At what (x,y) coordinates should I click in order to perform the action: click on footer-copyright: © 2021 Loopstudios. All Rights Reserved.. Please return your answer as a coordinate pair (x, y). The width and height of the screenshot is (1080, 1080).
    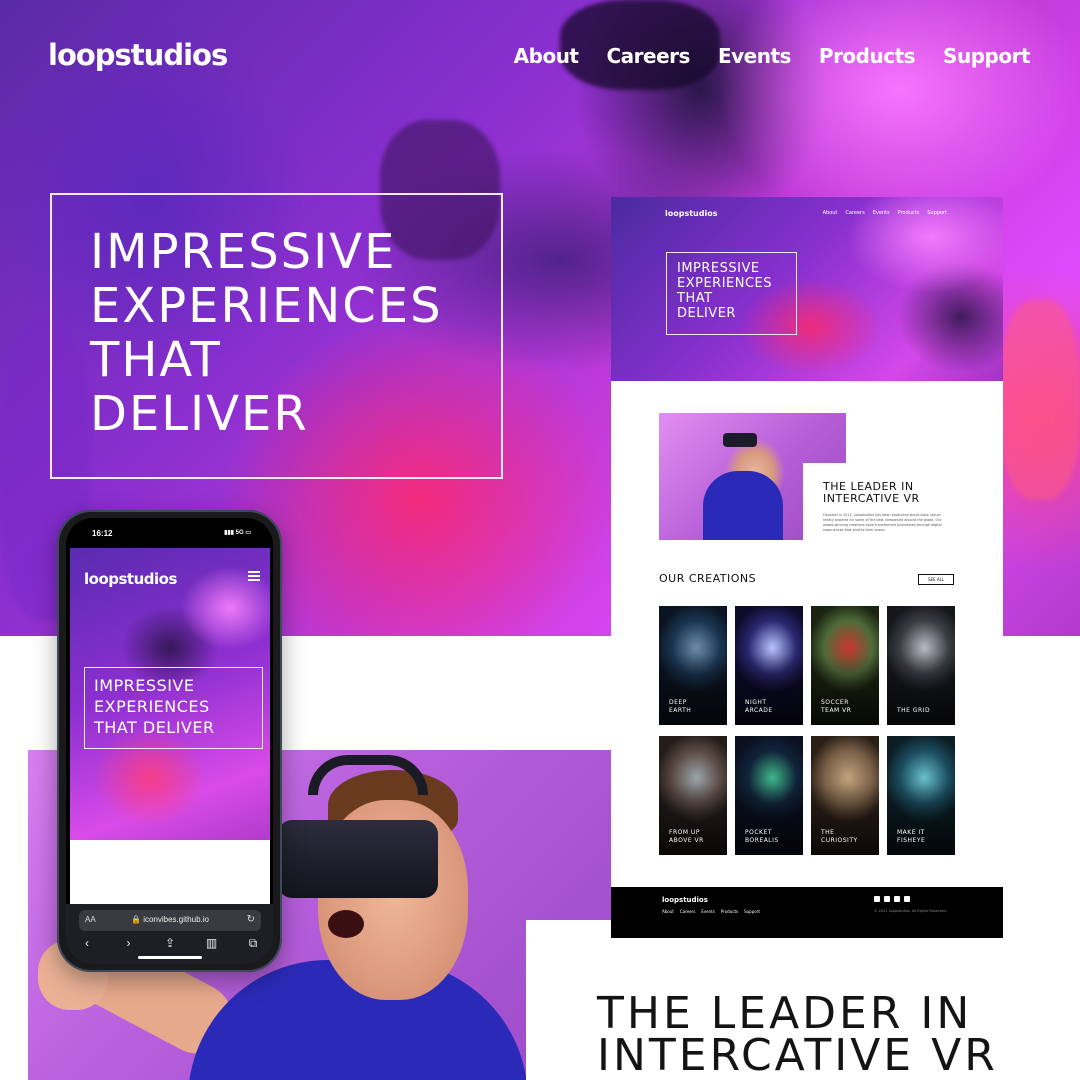
    Looking at the image, I should click on (910, 911).